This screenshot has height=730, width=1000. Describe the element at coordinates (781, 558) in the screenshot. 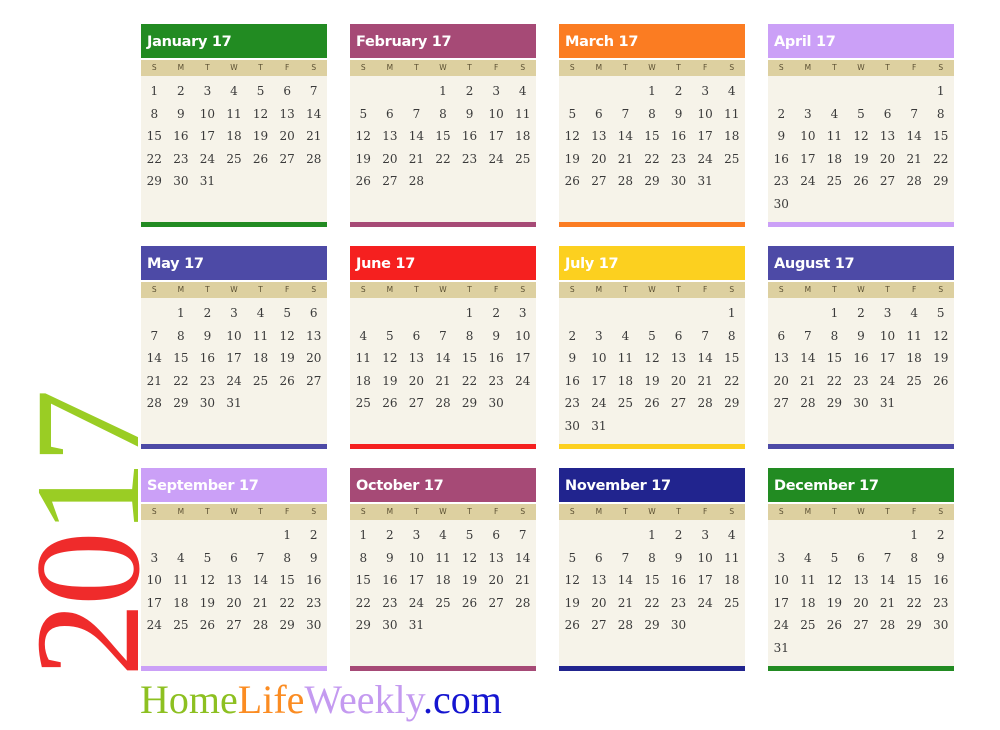

I see `day-cell: 3` at that location.